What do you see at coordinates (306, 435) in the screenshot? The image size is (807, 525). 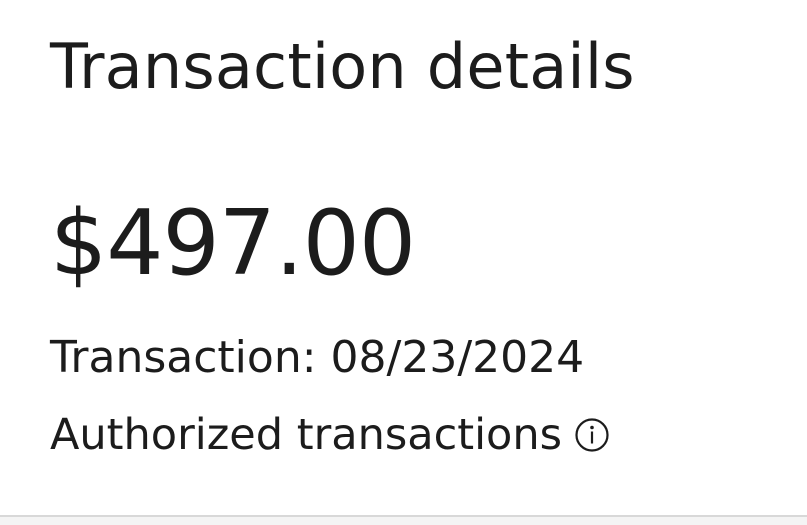 I see `transaction-status: Authorized transactions` at bounding box center [306, 435].